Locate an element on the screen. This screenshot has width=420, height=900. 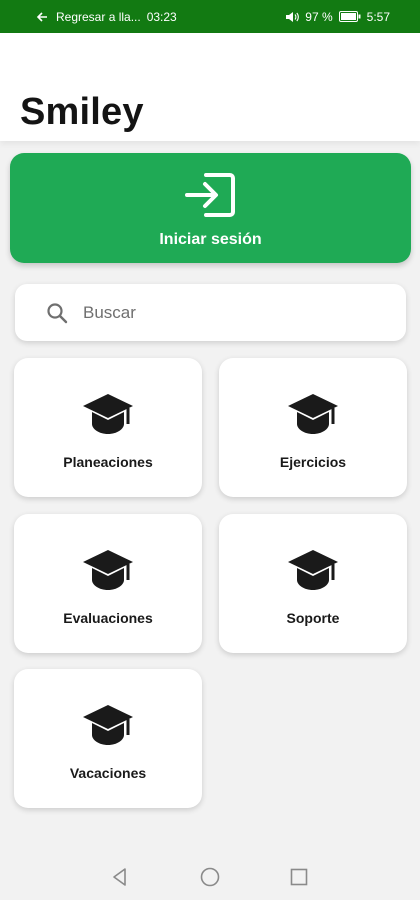
tile-vacaciones: Vacaciones is located at coordinates (108, 738).